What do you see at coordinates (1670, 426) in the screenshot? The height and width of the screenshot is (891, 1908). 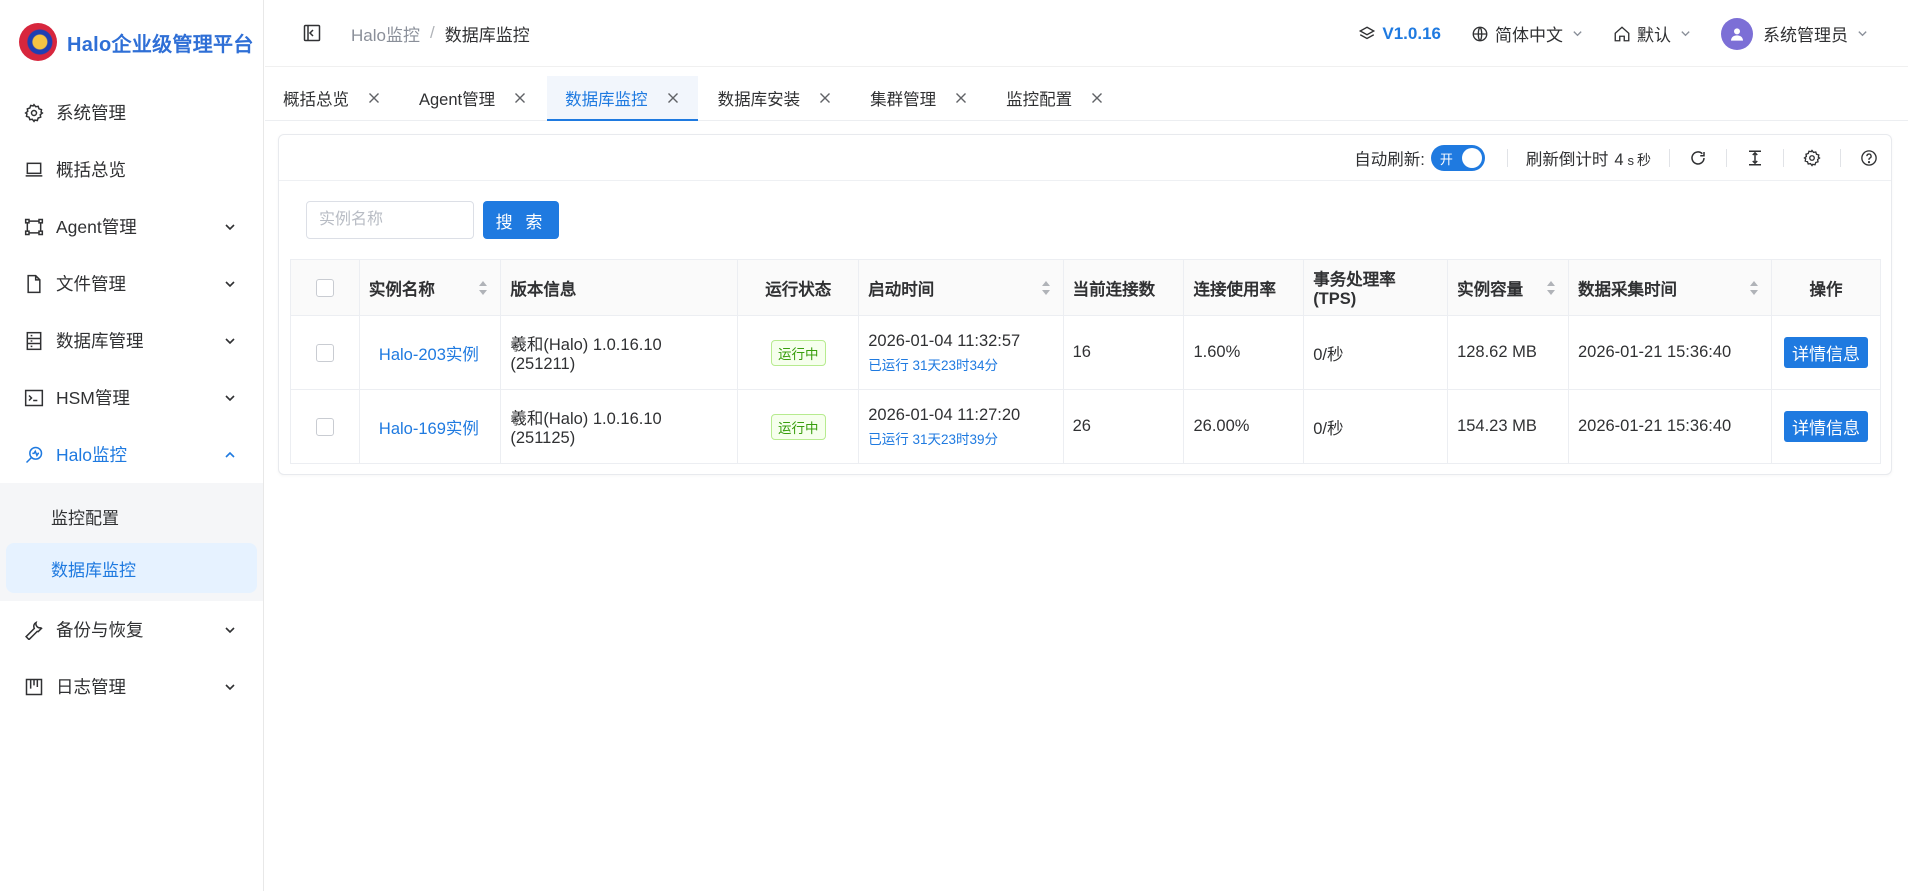 I see `collect-time-cell: 2026-01-21 15:36:40` at bounding box center [1670, 426].